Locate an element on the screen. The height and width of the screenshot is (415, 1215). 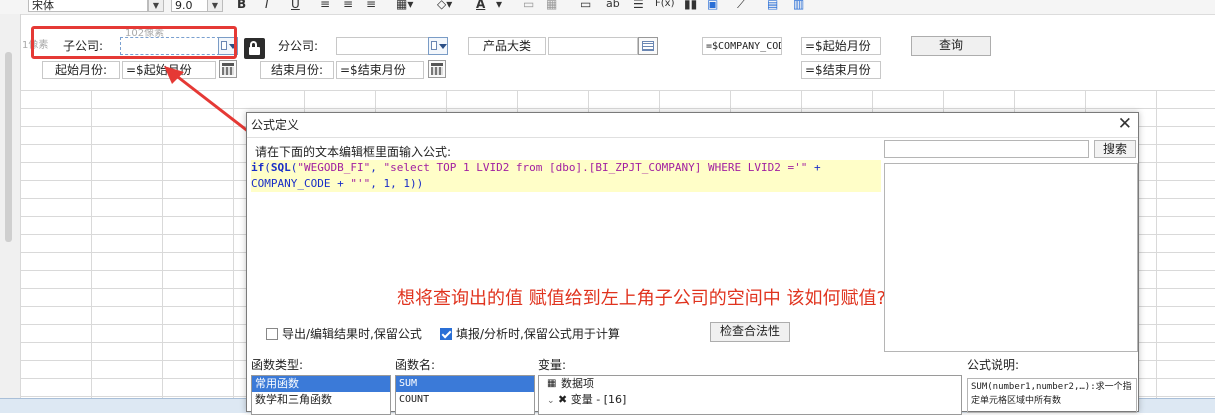
start-month-right-field: =$起始月份 is located at coordinates (841, 46).